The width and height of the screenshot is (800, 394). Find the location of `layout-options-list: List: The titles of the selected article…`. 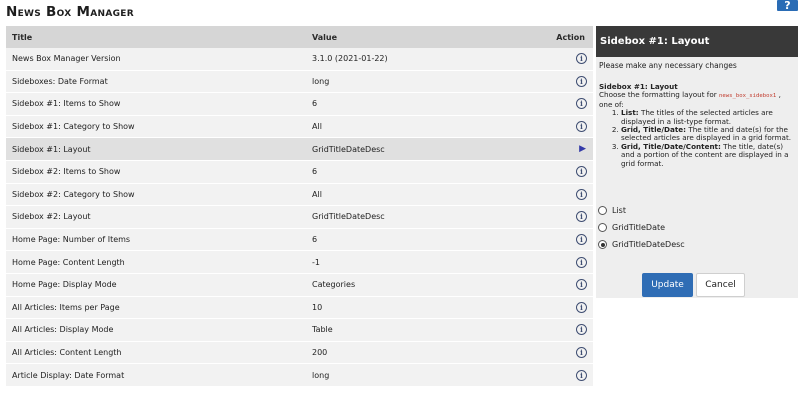

layout-options-list: List: The titles of the selected article… is located at coordinates (697, 138).